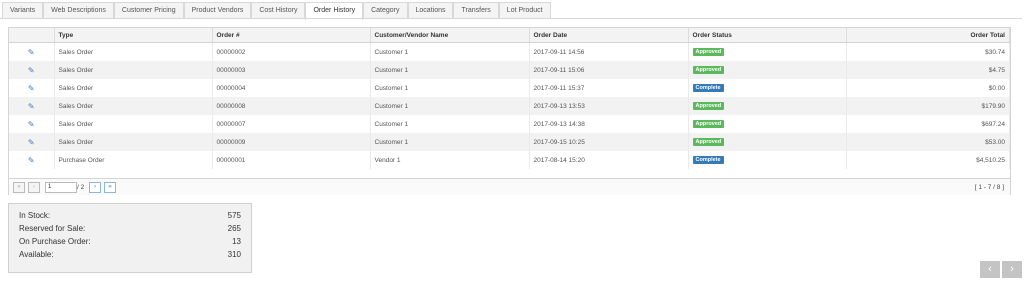 This screenshot has height=283, width=1024. What do you see at coordinates (291, 70) in the screenshot?
I see `order-number-cell: 00000003` at bounding box center [291, 70].